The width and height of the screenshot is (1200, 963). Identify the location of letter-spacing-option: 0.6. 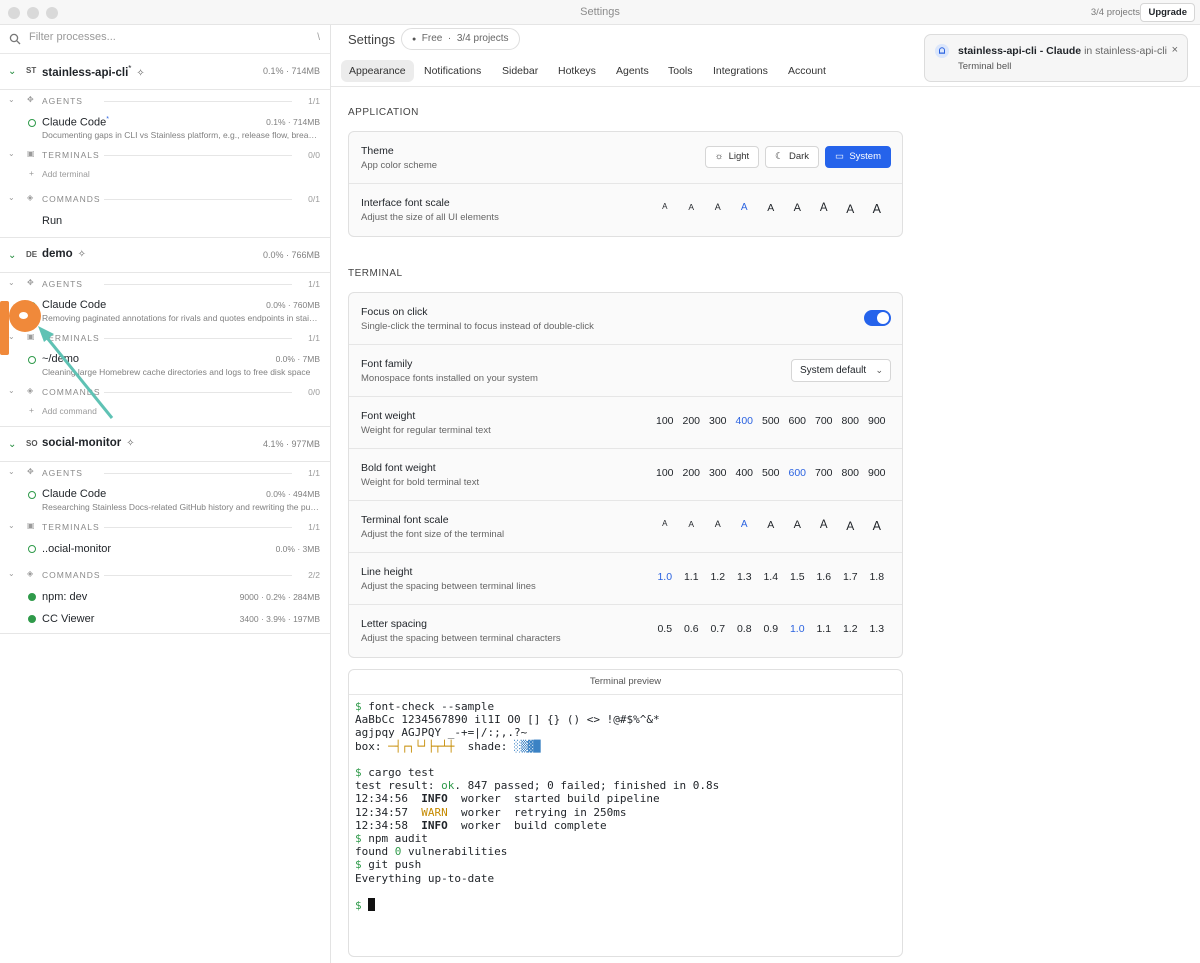
(691, 629).